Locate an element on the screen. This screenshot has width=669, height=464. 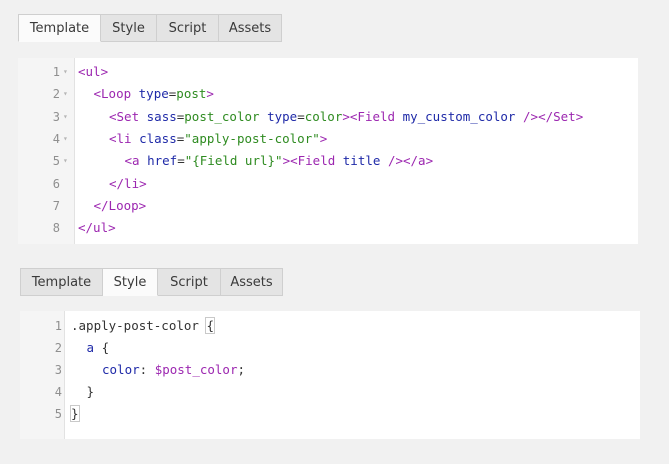
code-text: <Loop type=post> is located at coordinates (154, 94).